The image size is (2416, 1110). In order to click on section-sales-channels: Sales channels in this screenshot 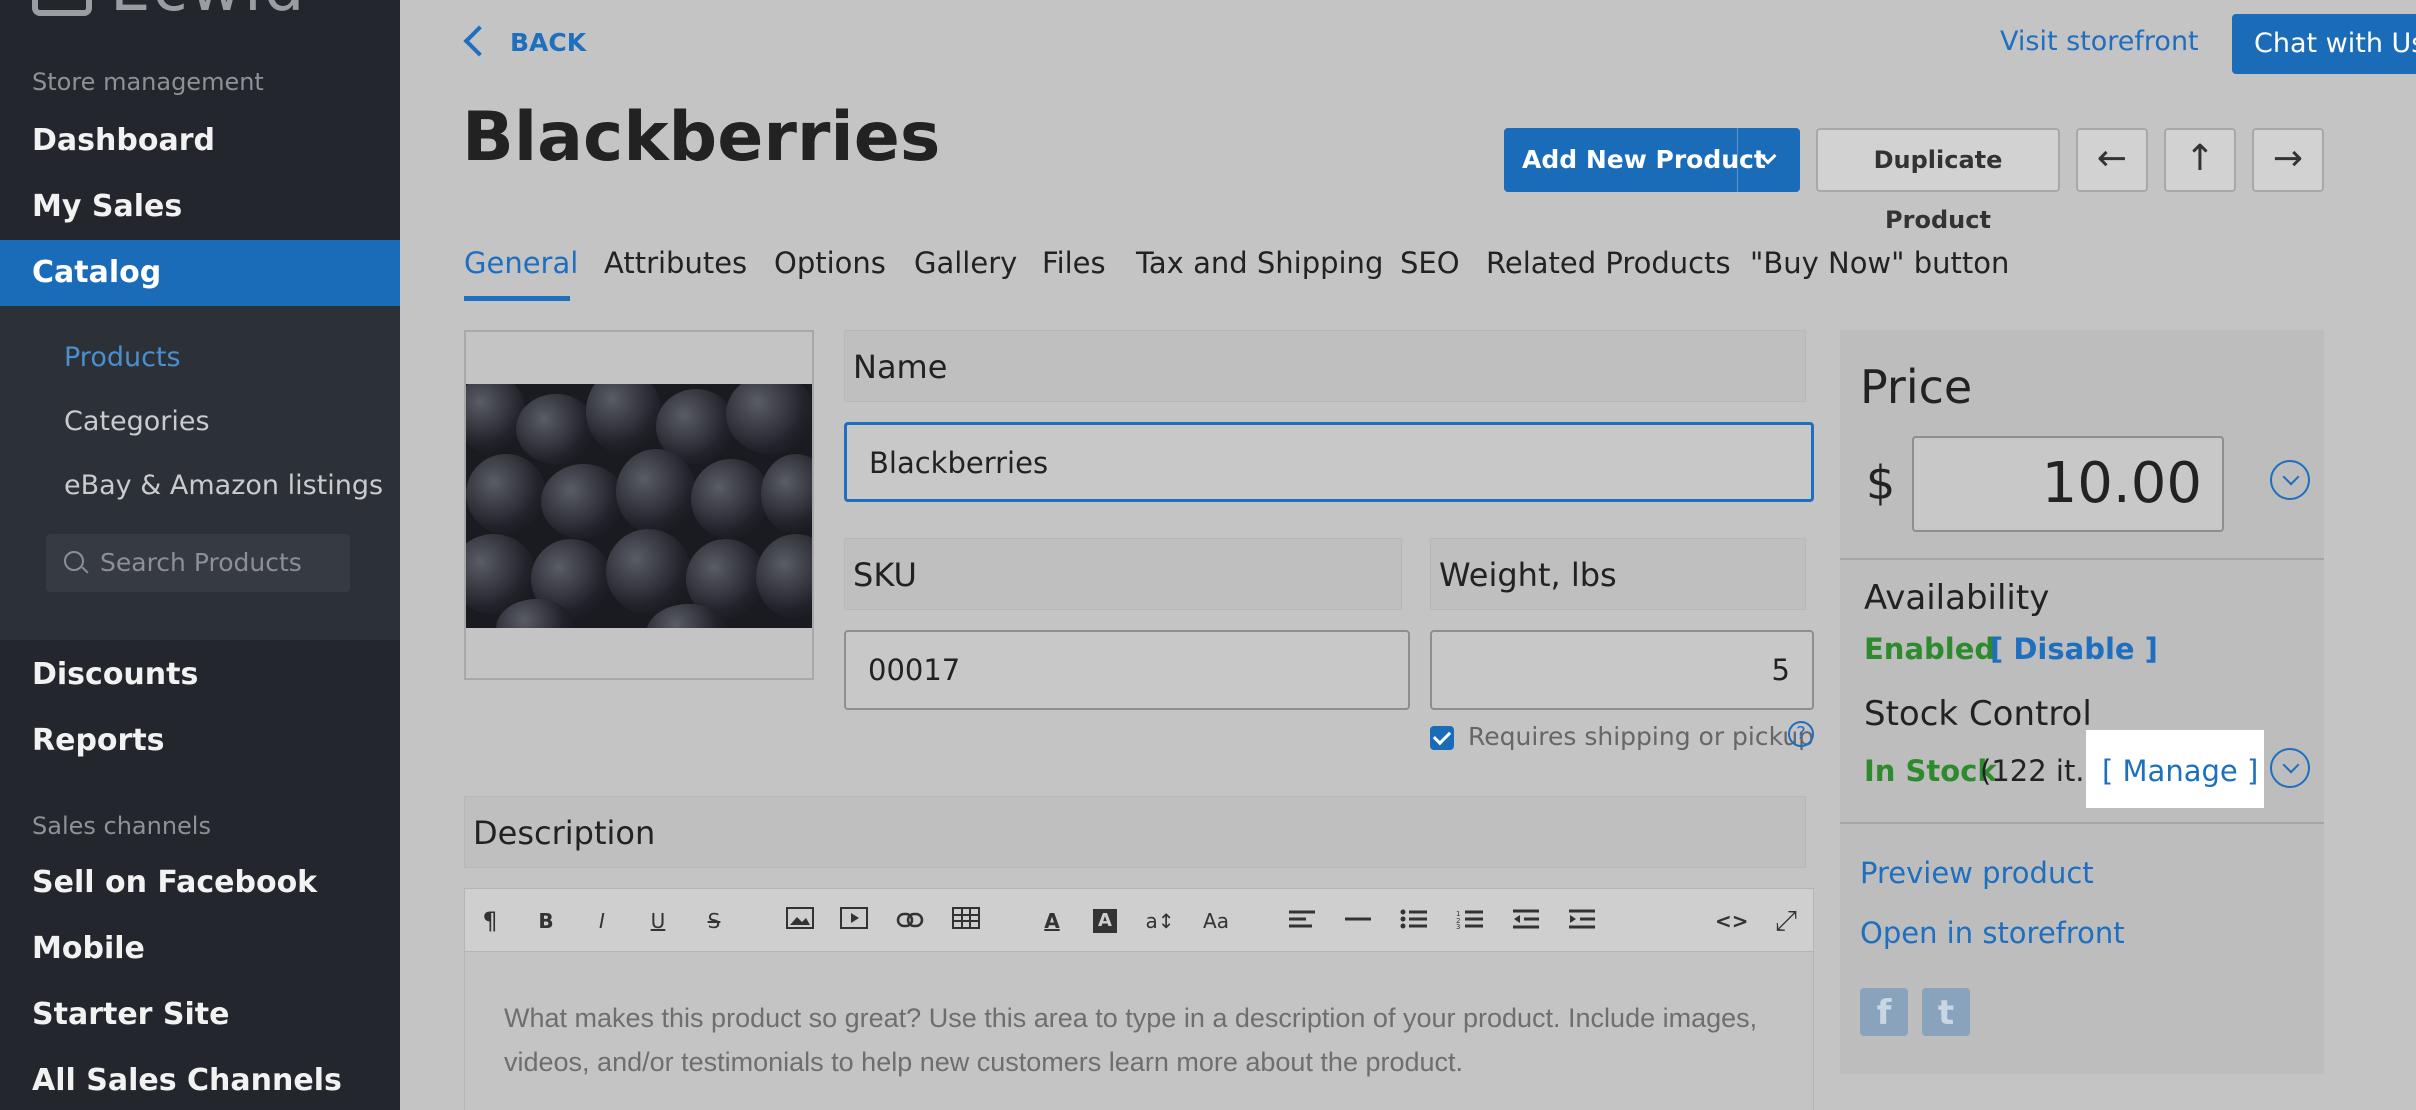, I will do `click(121, 826)`.